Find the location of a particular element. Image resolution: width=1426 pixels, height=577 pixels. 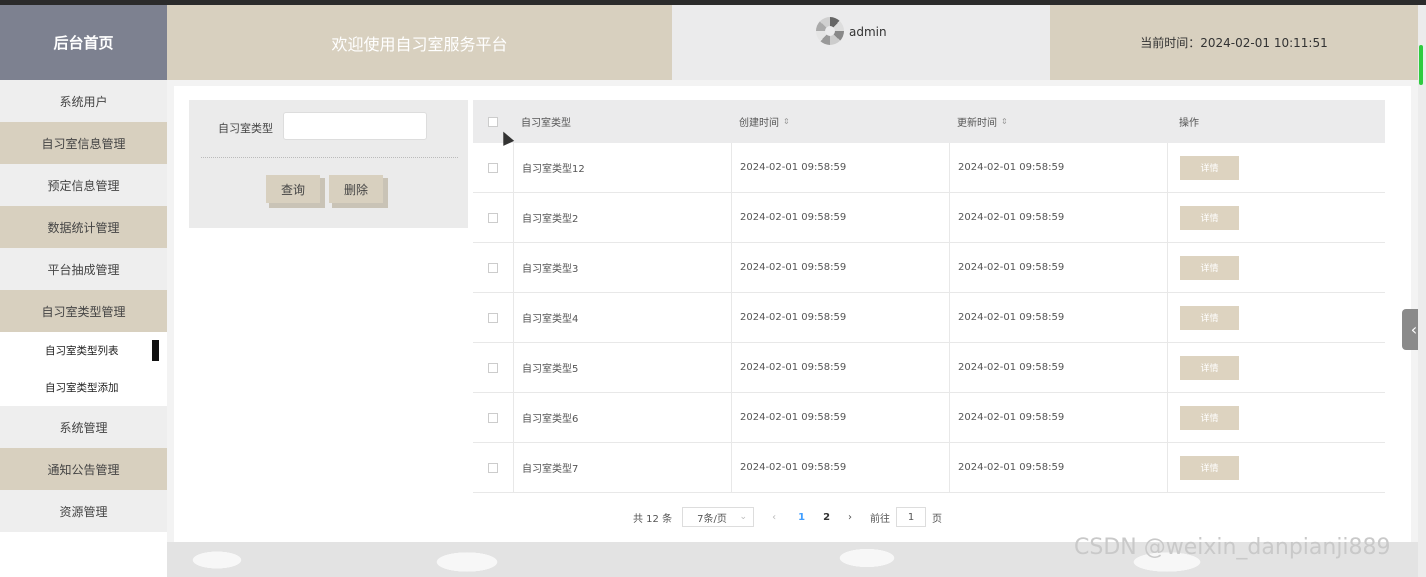

header-label: 操作 is located at coordinates (1189, 123).